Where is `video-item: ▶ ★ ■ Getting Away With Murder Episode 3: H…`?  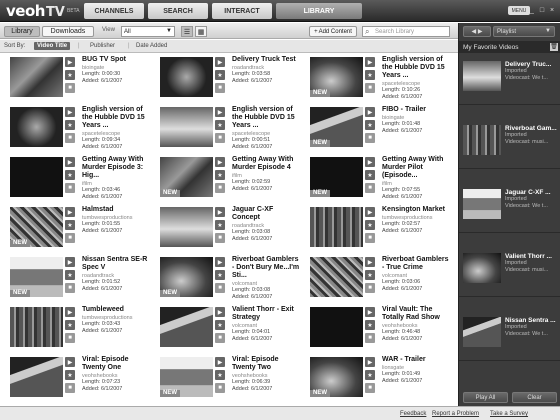 video-item: ▶ ★ ■ Getting Away With Murder Episode 3: H… is located at coordinates (75, 179).